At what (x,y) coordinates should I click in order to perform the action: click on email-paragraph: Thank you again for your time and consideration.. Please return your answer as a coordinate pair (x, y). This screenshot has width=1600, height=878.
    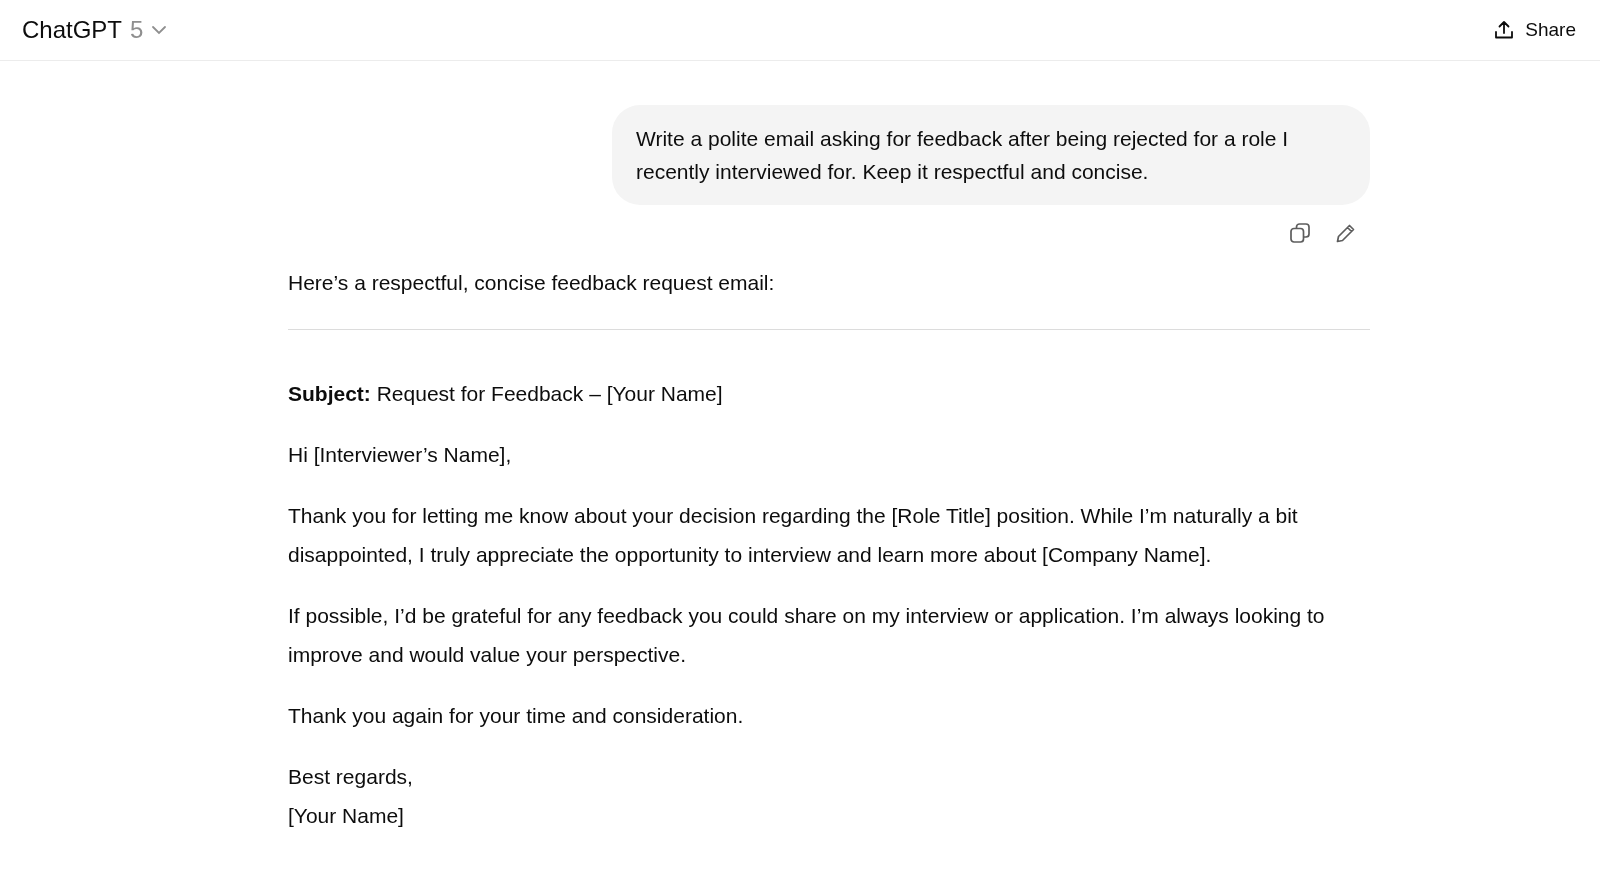
    Looking at the image, I should click on (516, 716).